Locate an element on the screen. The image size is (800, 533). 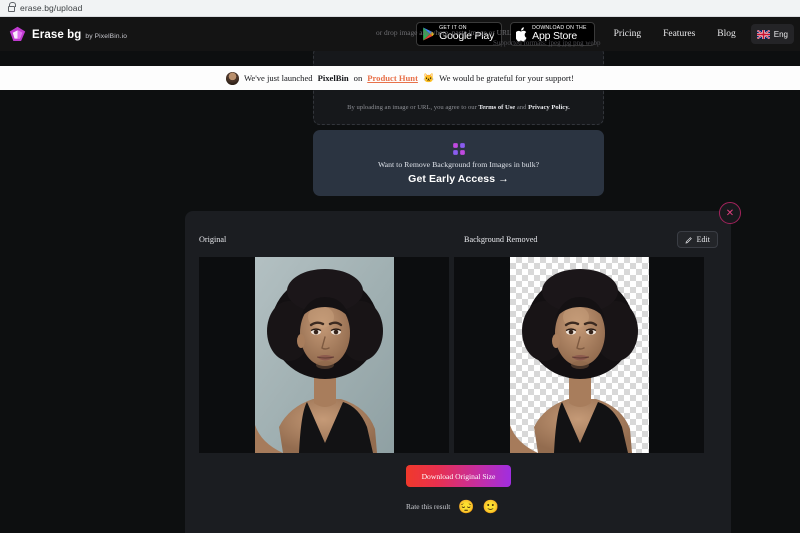
product-hunt-link: Product Hunt is located at coordinates (392, 78).